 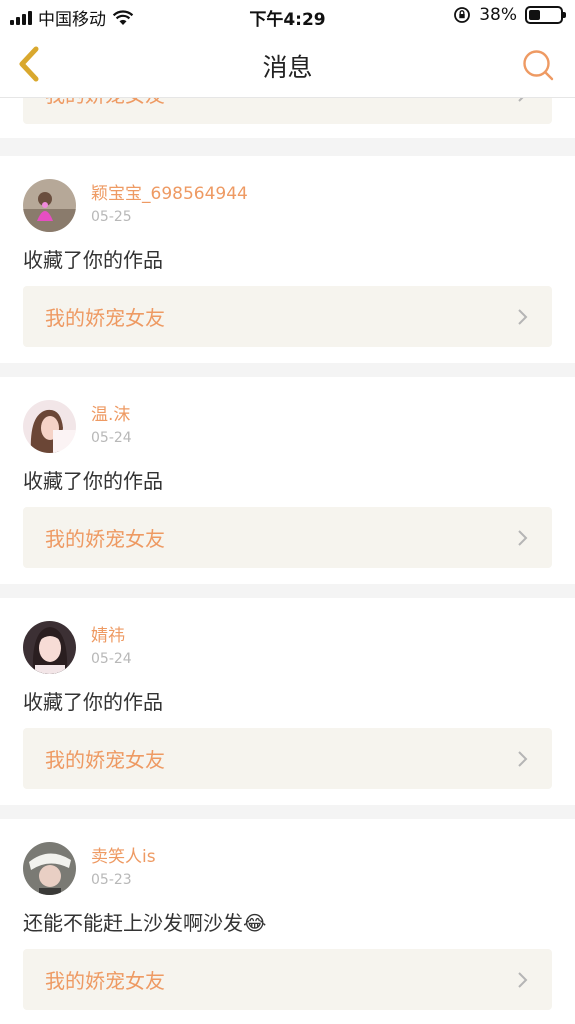 What do you see at coordinates (111, 217) in the screenshot?
I see `date: 05-25` at bounding box center [111, 217].